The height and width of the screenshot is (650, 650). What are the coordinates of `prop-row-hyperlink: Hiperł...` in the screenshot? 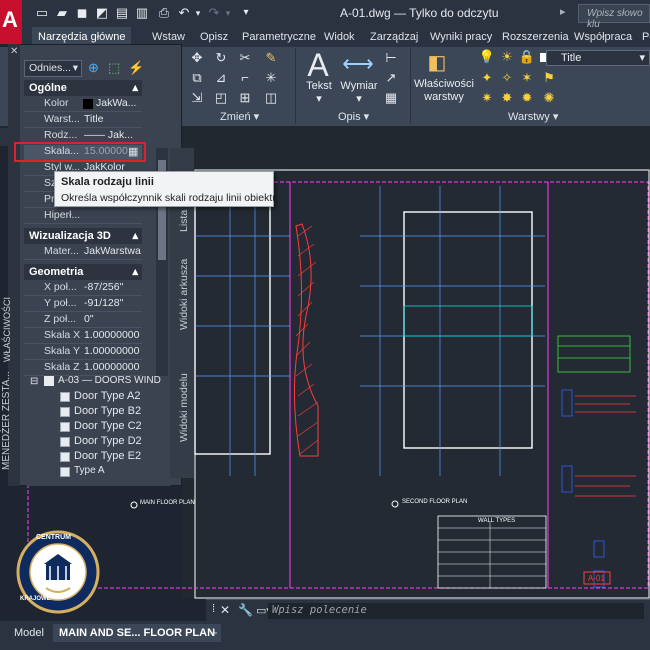 It's located at (83, 216).